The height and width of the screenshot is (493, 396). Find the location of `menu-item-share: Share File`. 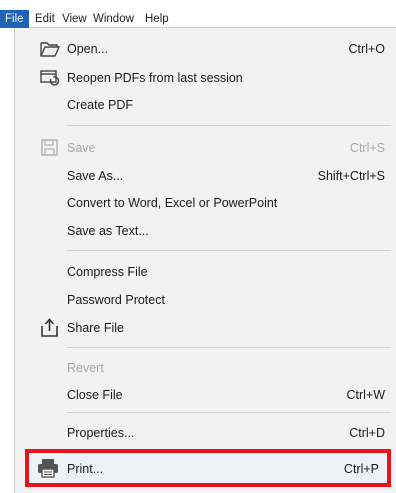

menu-item-share: Share File is located at coordinates (205, 328).